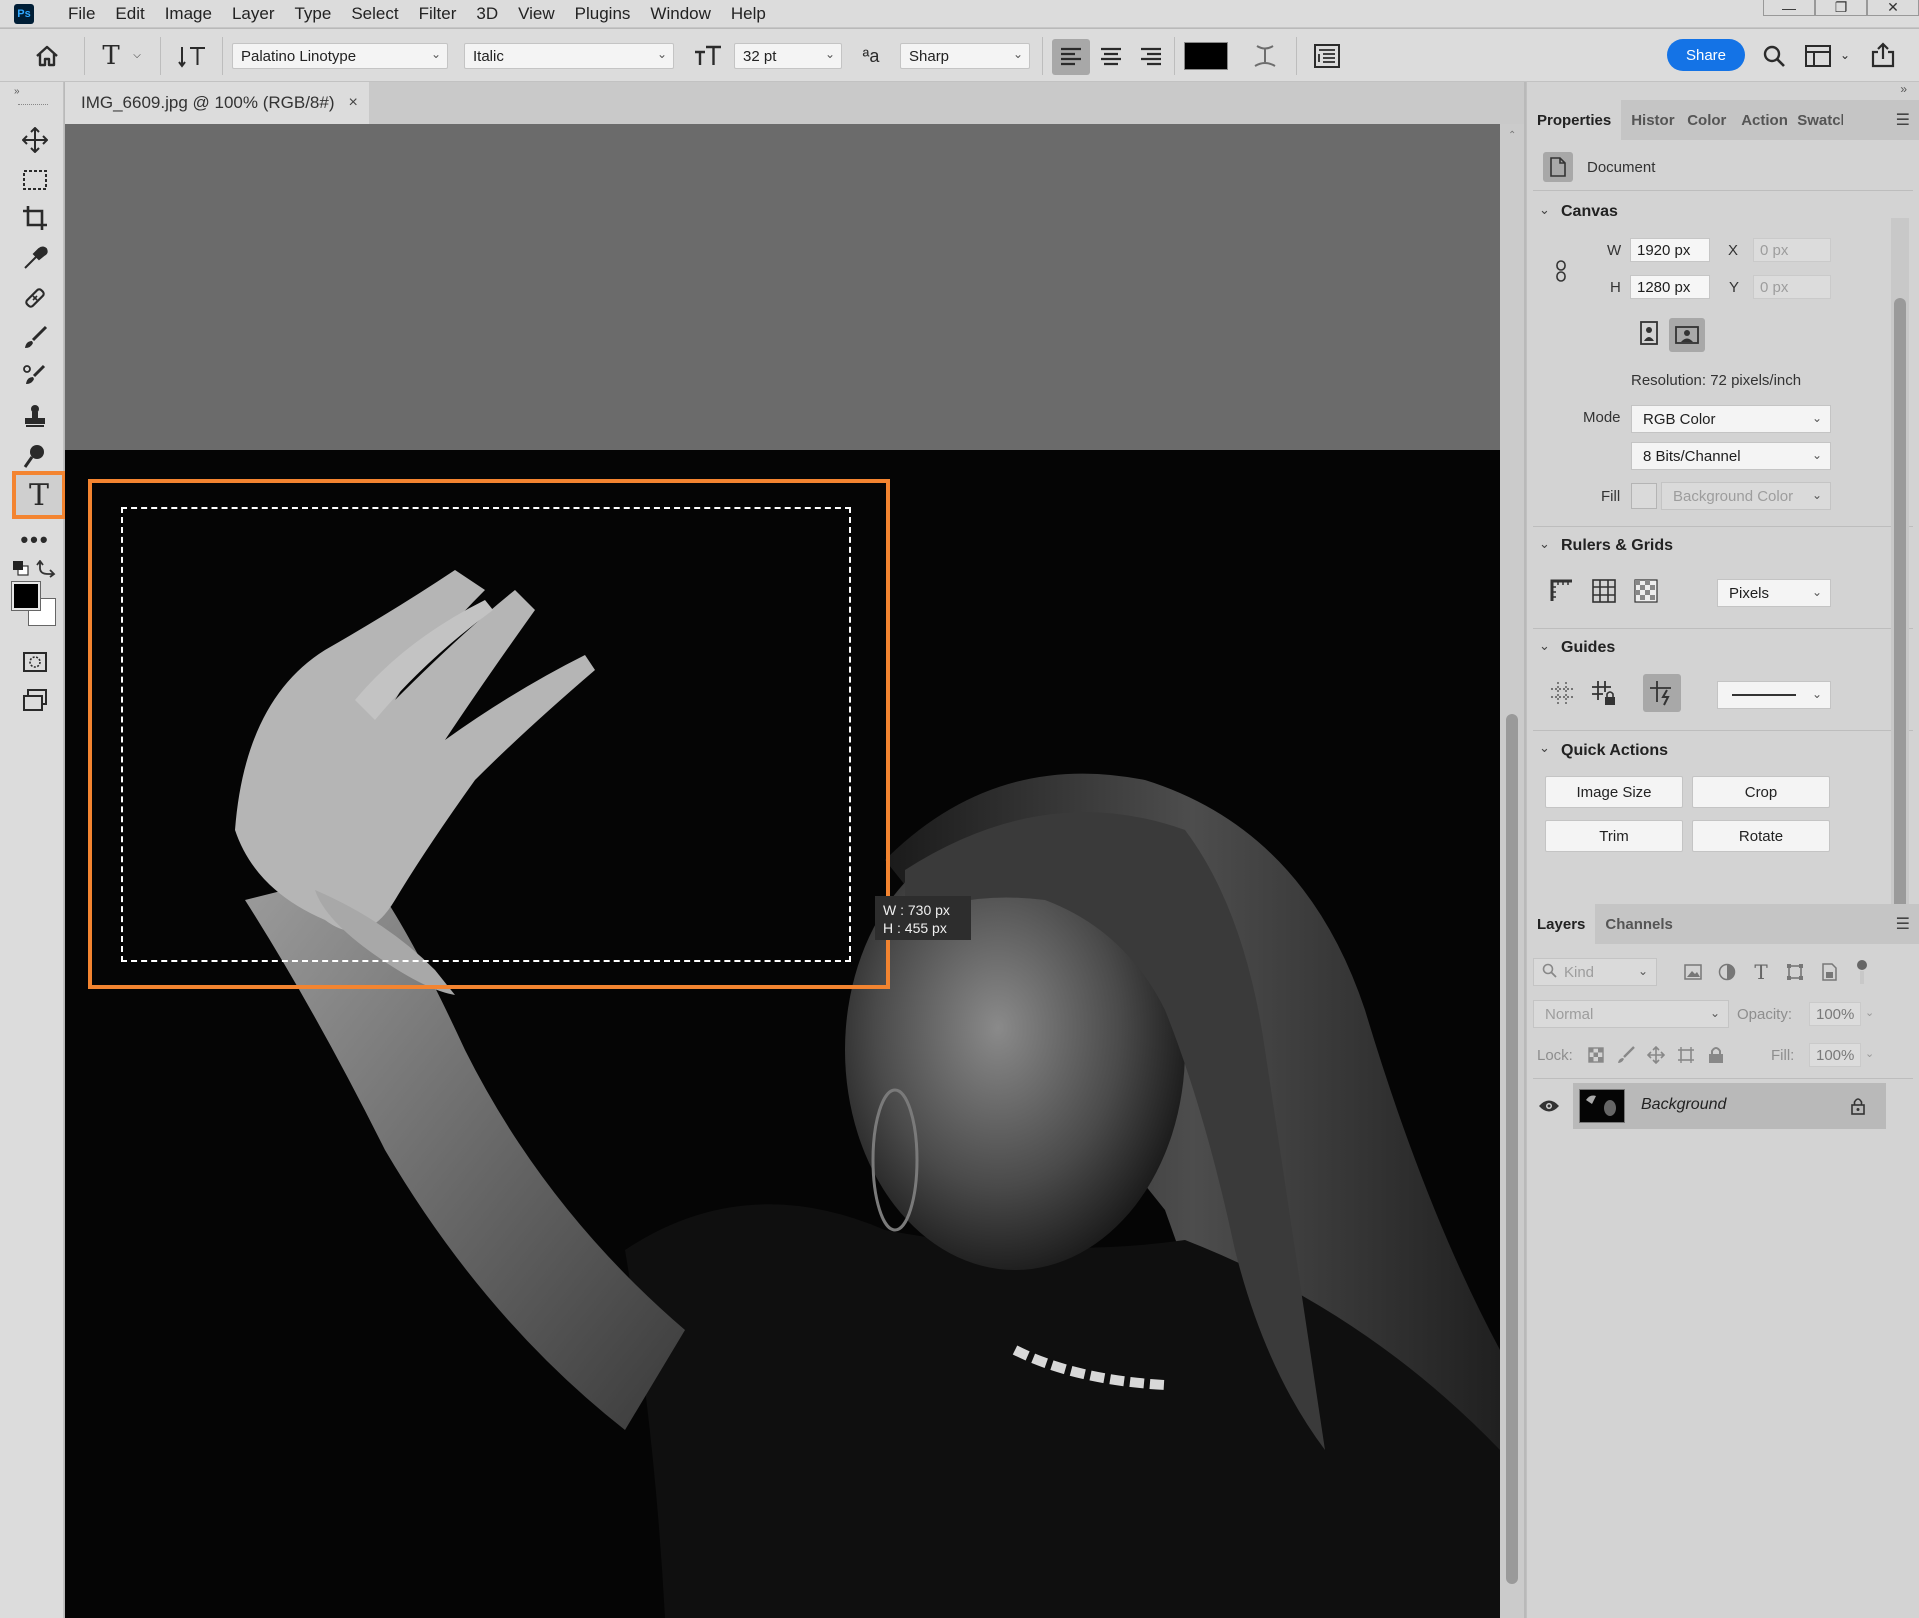 The height and width of the screenshot is (1618, 1919). What do you see at coordinates (1596, 1055) in the screenshot?
I see `lock-transparent-icon` at bounding box center [1596, 1055].